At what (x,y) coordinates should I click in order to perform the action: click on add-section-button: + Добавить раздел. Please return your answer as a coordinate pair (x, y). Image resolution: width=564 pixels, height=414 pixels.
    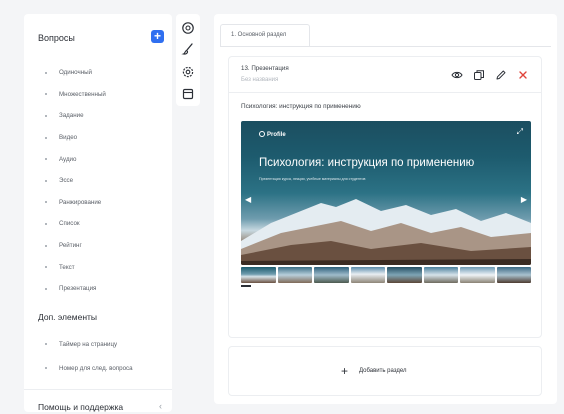
    Looking at the image, I should click on (385, 371).